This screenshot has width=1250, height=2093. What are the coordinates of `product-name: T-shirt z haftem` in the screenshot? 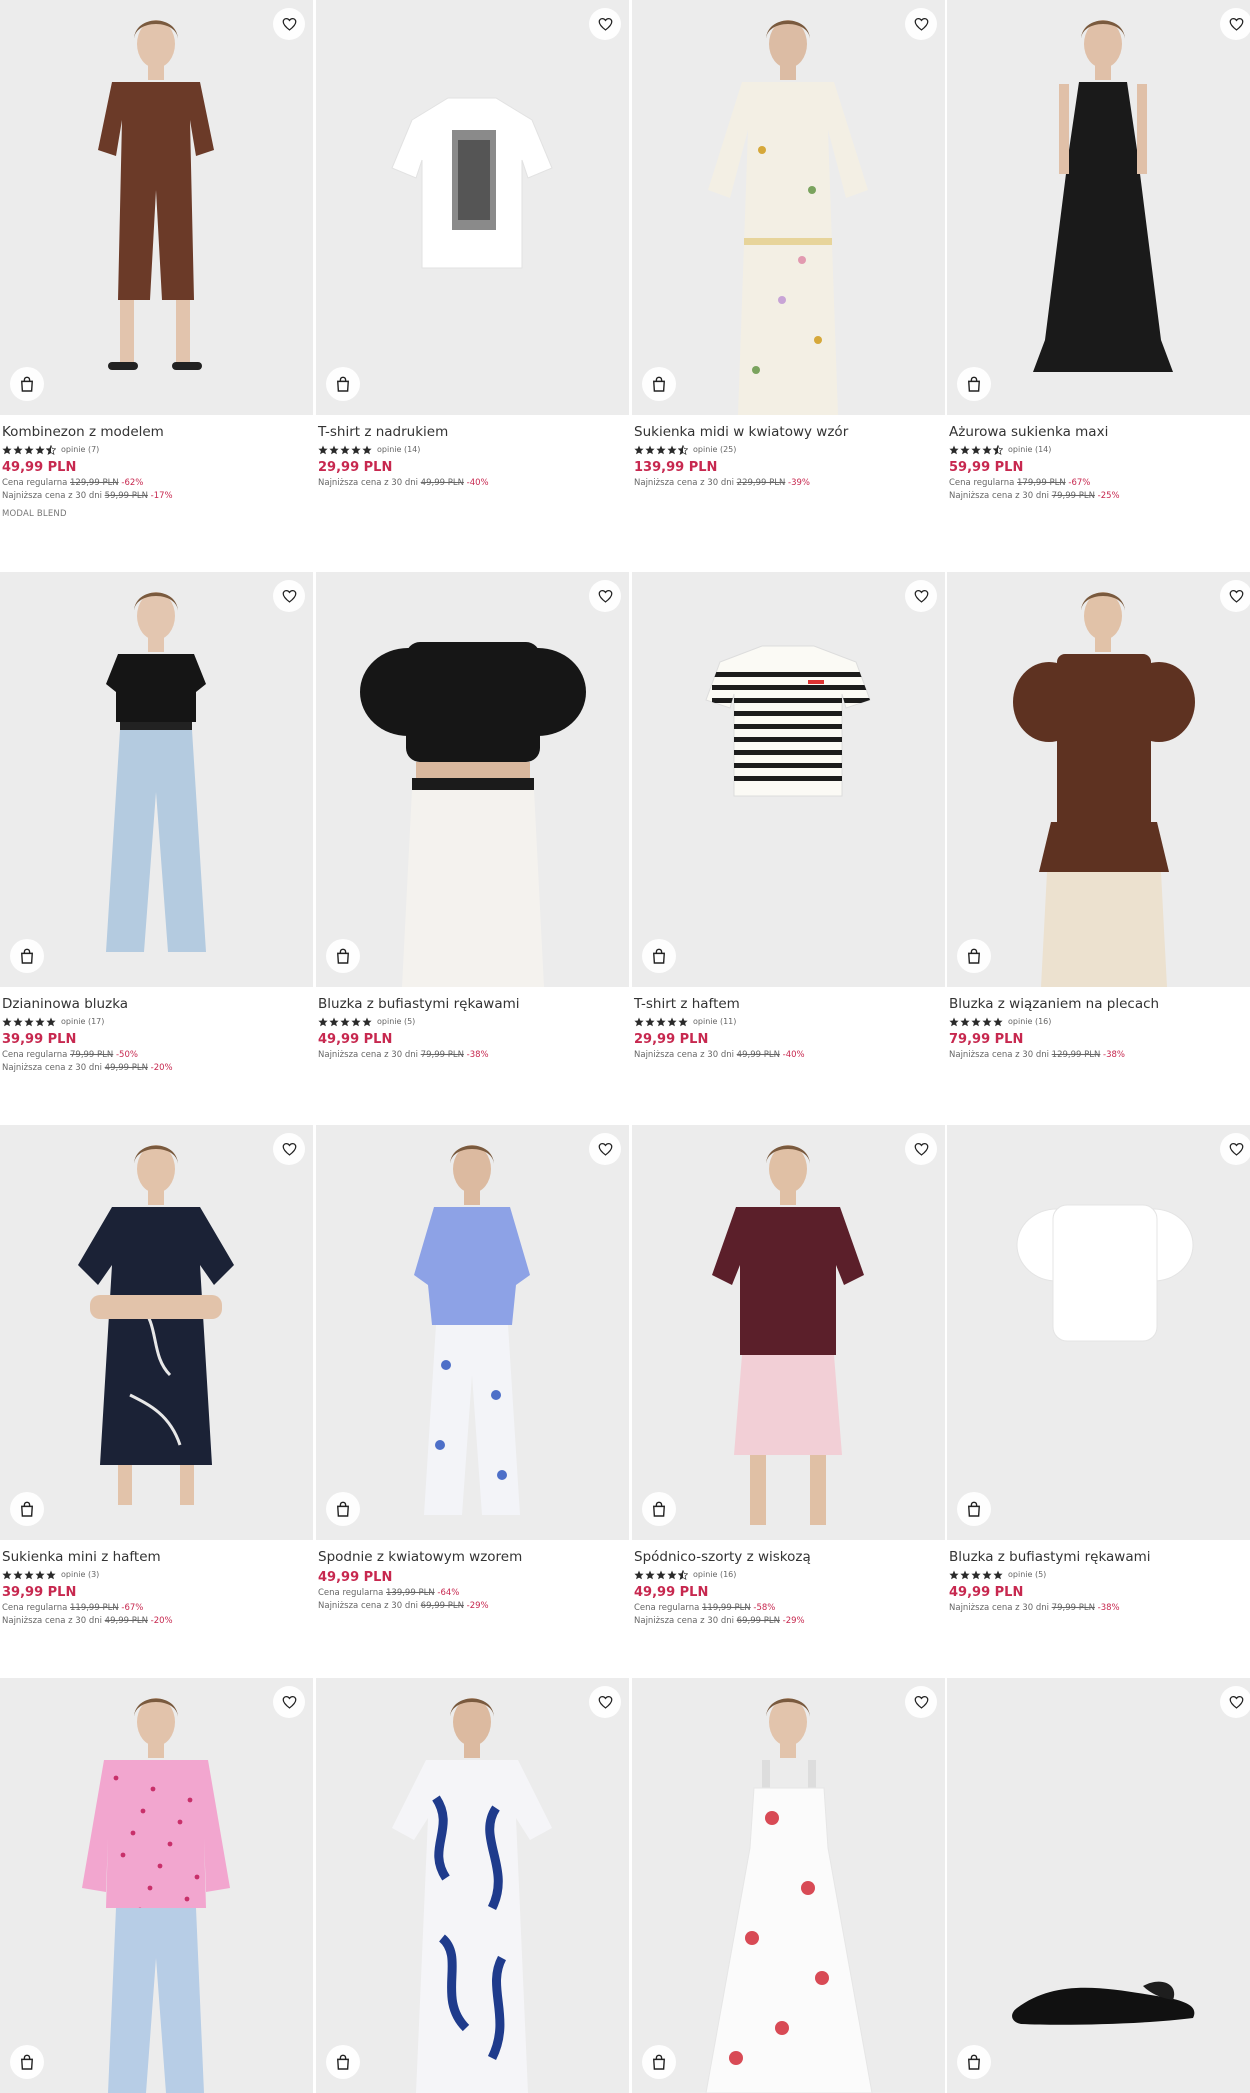 It's located at (788, 1004).